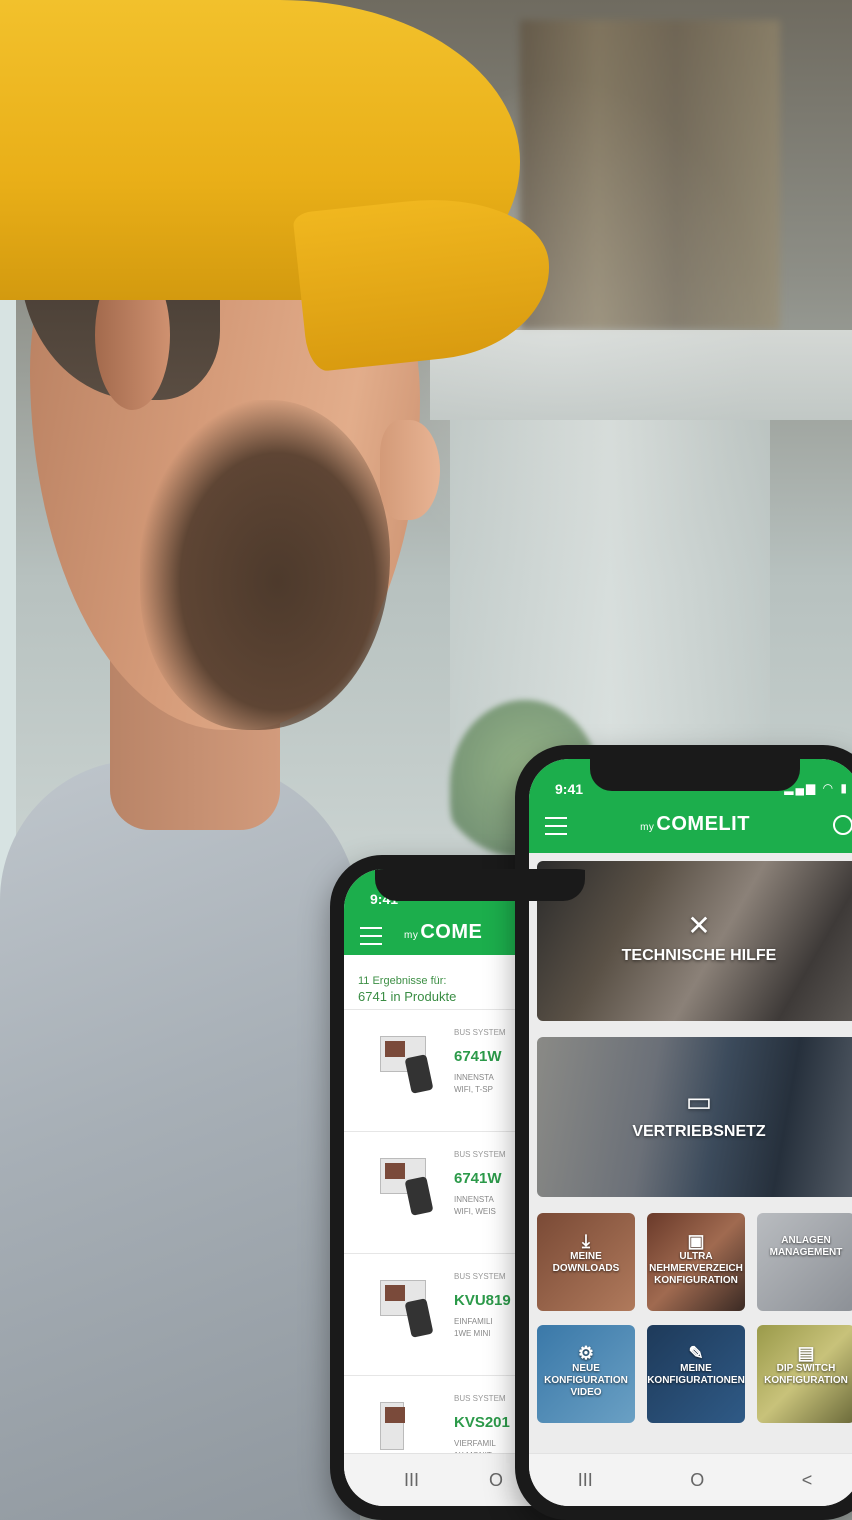  Describe the element at coordinates (650, 175) in the screenshot. I see `blurred-bookshelf` at that location.